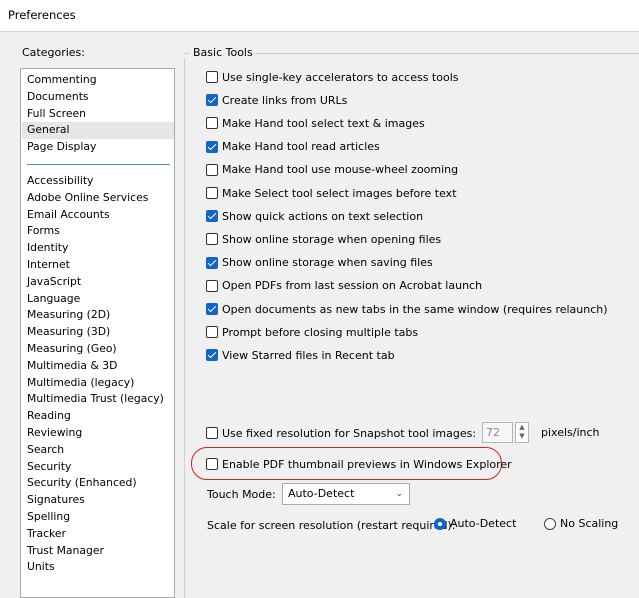 This screenshot has height=598, width=639. What do you see at coordinates (98, 366) in the screenshot?
I see `category-item: Multimedia & 3D` at bounding box center [98, 366].